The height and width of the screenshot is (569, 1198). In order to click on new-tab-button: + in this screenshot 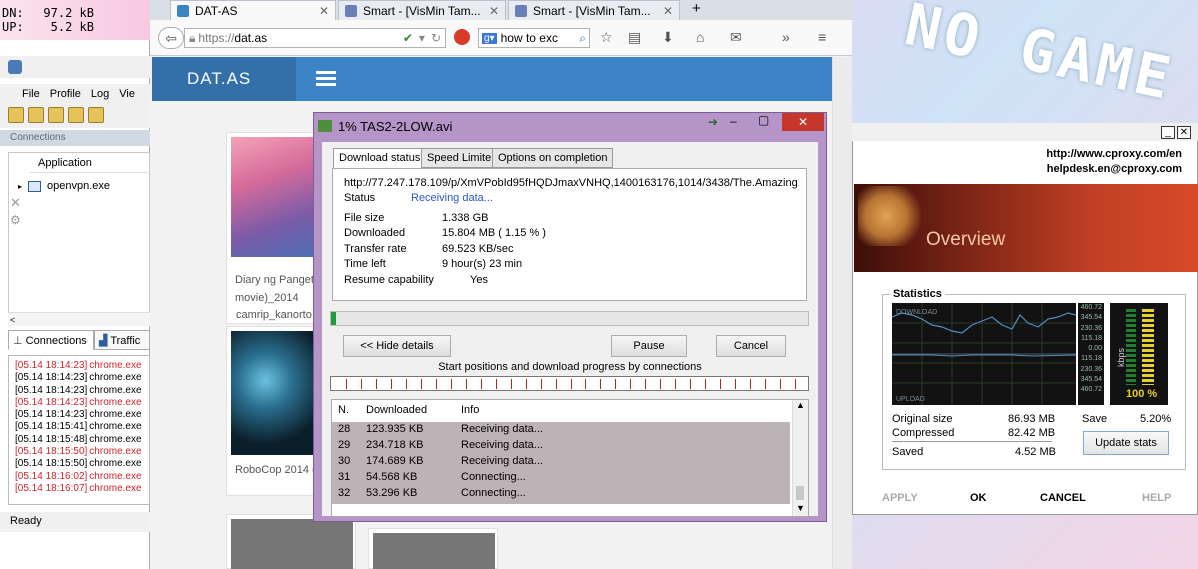, I will do `click(696, 8)`.